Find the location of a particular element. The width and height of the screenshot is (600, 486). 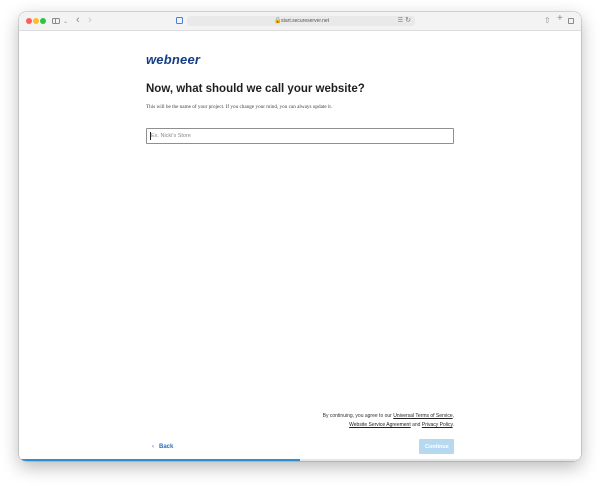

address-bar: 🔒 start.secureserver.net ☰ ↻ is located at coordinates (301, 21).